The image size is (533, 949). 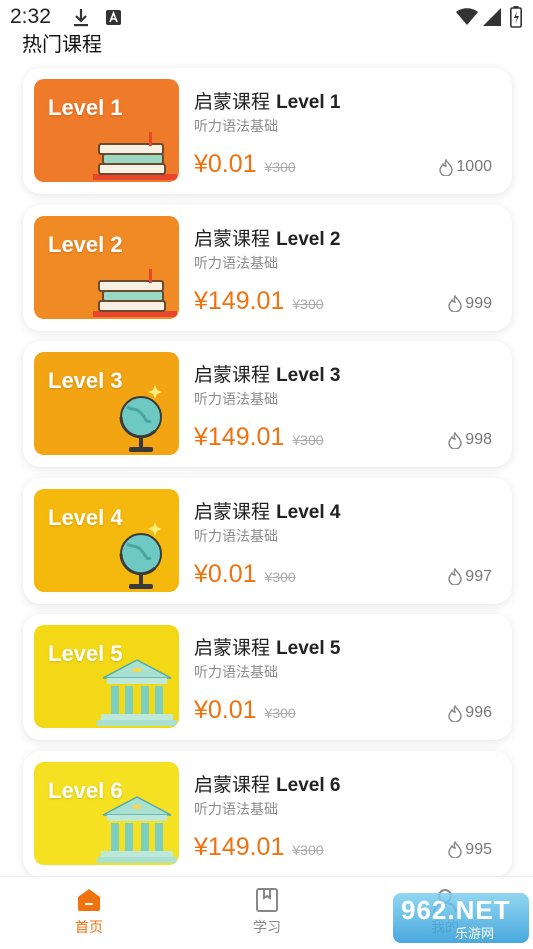 What do you see at coordinates (62, 44) in the screenshot?
I see `section-title: 热门课程` at bounding box center [62, 44].